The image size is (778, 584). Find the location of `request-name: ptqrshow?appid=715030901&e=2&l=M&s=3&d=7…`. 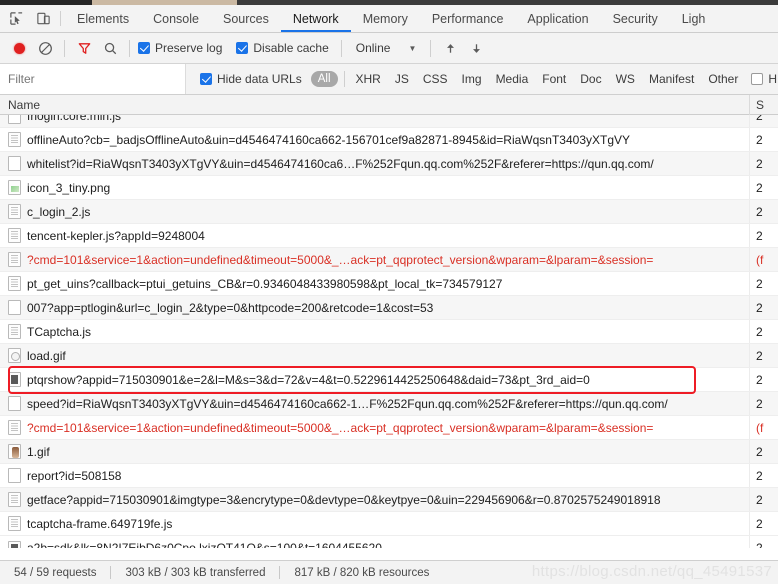

request-name: ptqrshow?appid=715030901&e=2&l=M&s=3&d=7… is located at coordinates (308, 379).